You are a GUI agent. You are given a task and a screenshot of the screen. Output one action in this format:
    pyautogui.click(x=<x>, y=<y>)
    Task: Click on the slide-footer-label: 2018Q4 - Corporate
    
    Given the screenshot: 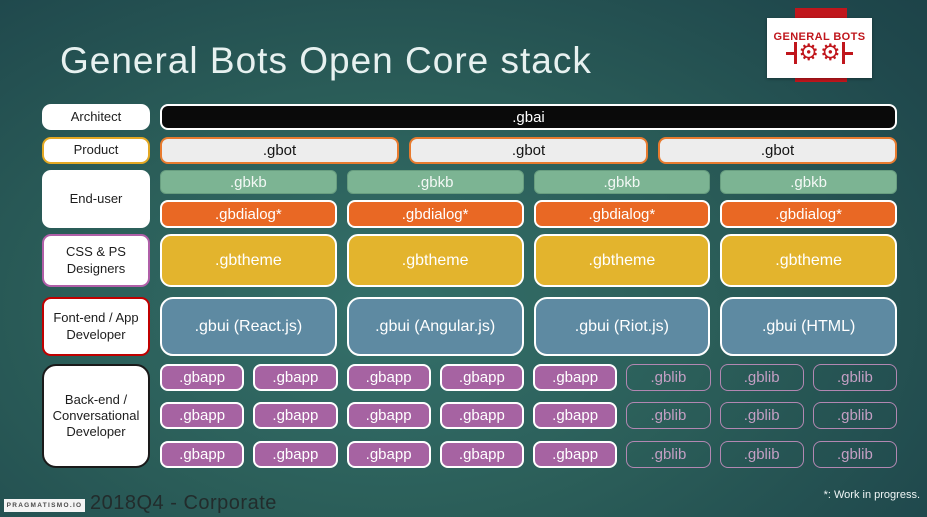 What is the action you would take?
    pyautogui.click(x=183, y=503)
    